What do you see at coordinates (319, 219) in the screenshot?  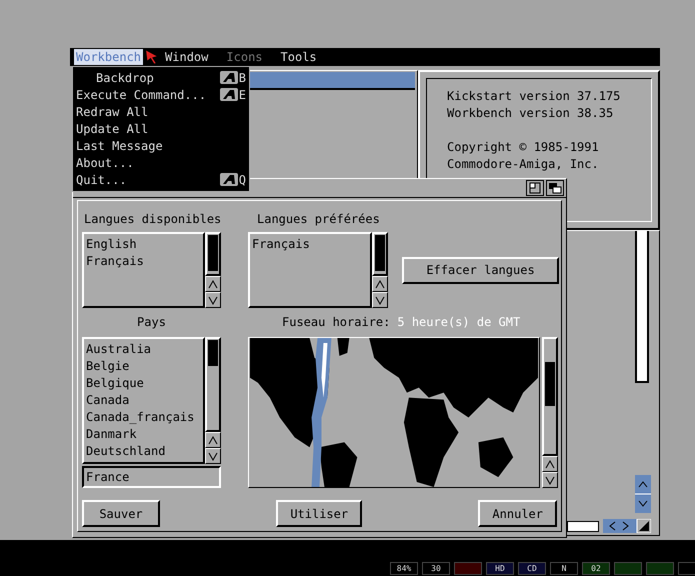 I see `list-label: Langues préférées` at bounding box center [319, 219].